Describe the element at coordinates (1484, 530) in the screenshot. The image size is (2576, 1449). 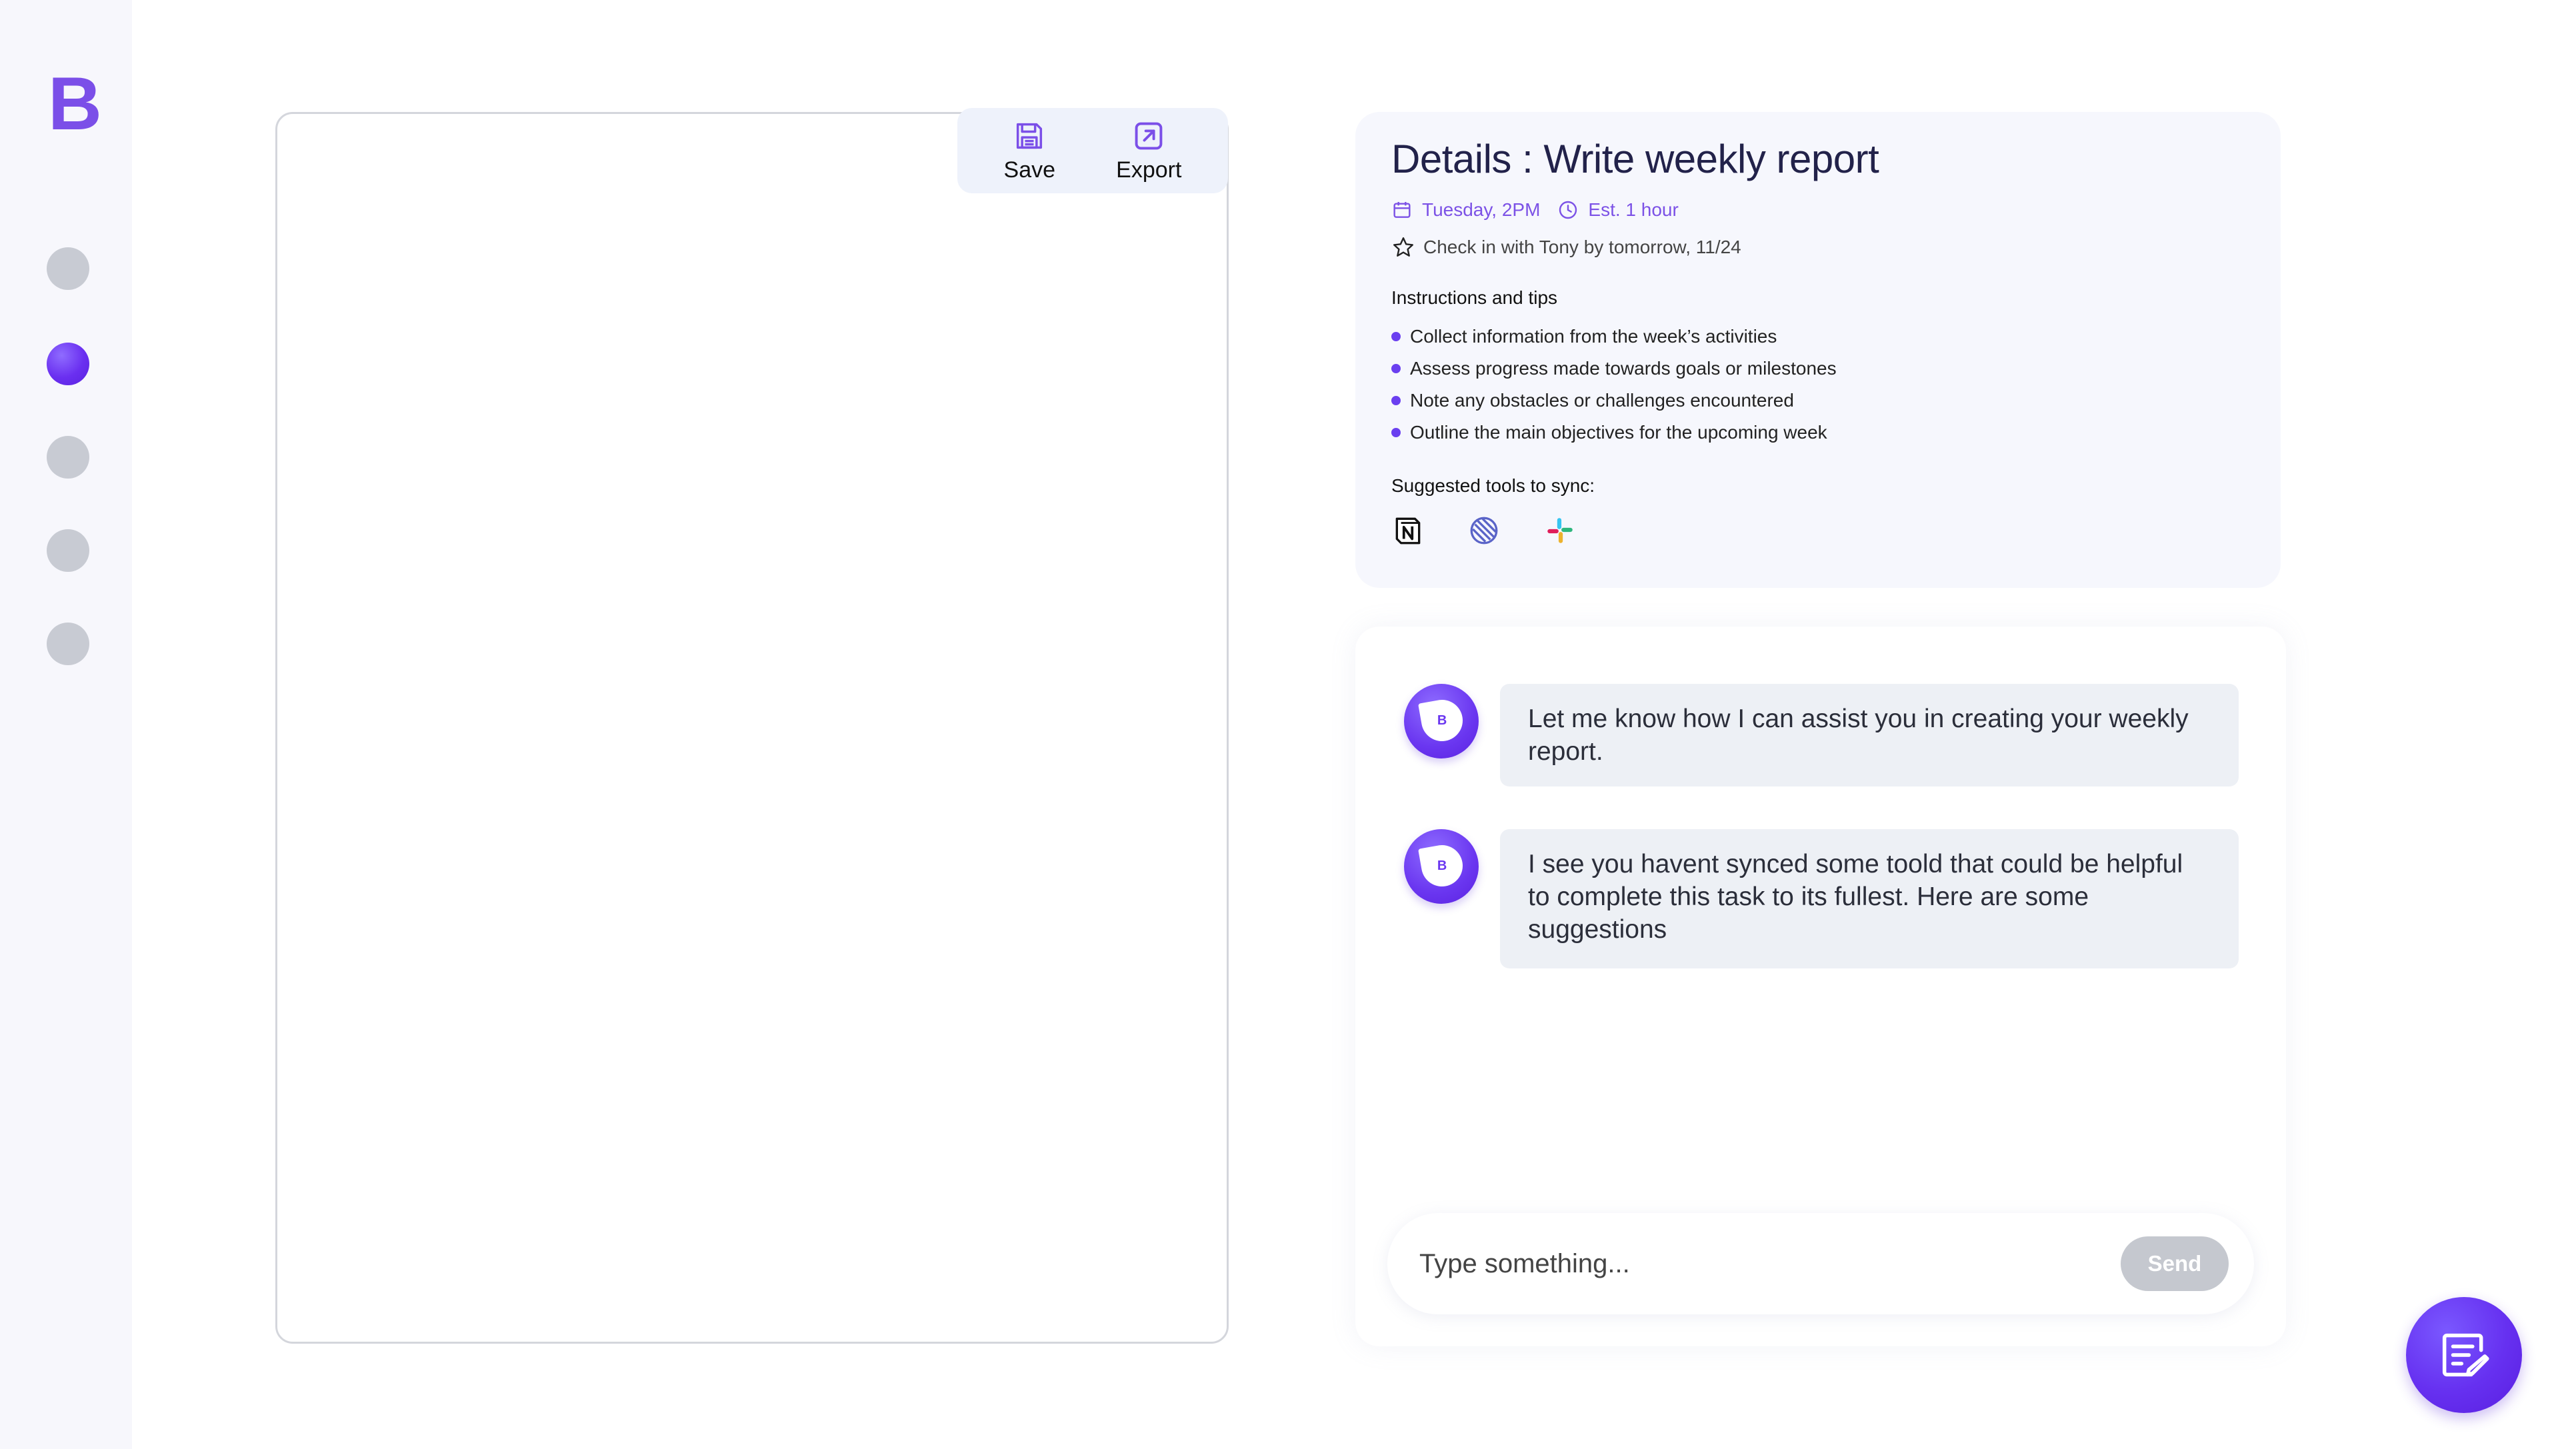
I see `linear-icon` at that location.